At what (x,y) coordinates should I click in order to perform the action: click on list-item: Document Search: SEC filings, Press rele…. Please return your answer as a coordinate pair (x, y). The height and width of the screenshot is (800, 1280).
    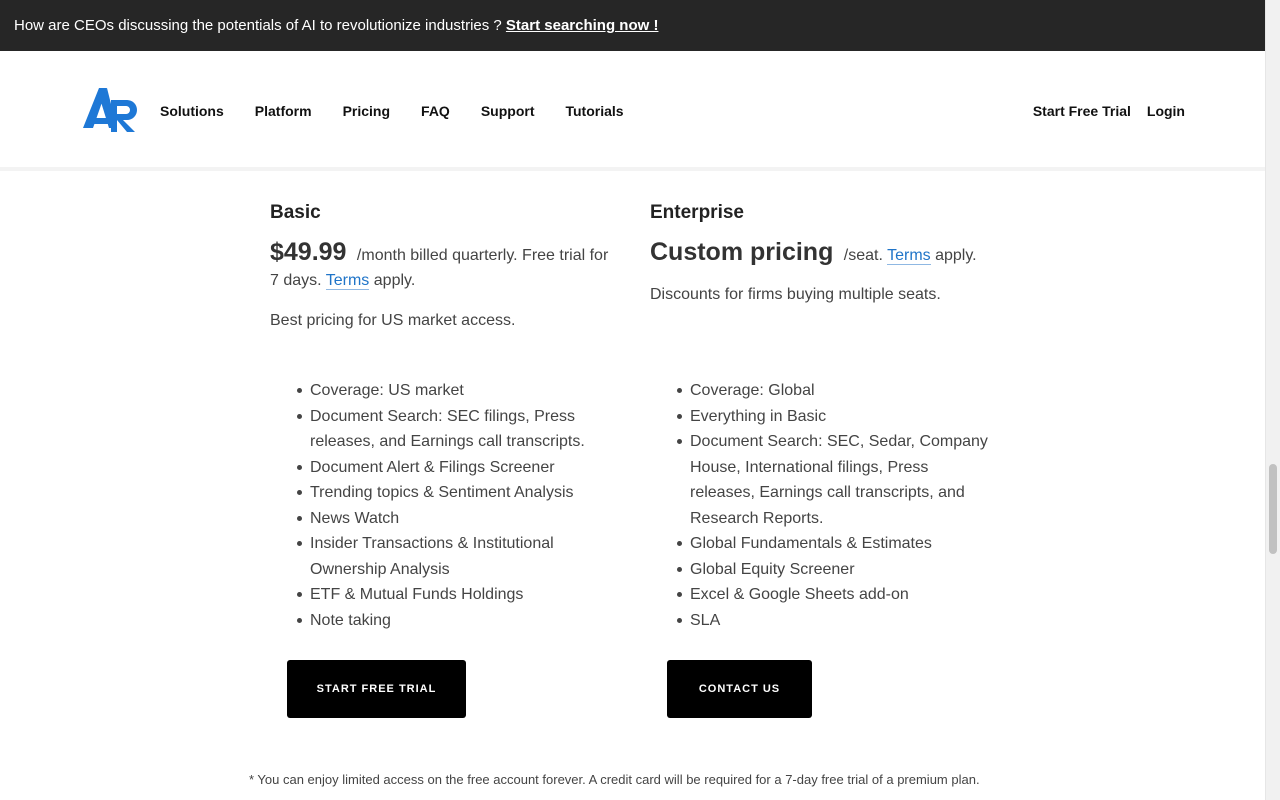
    Looking at the image, I should click on (456, 429).